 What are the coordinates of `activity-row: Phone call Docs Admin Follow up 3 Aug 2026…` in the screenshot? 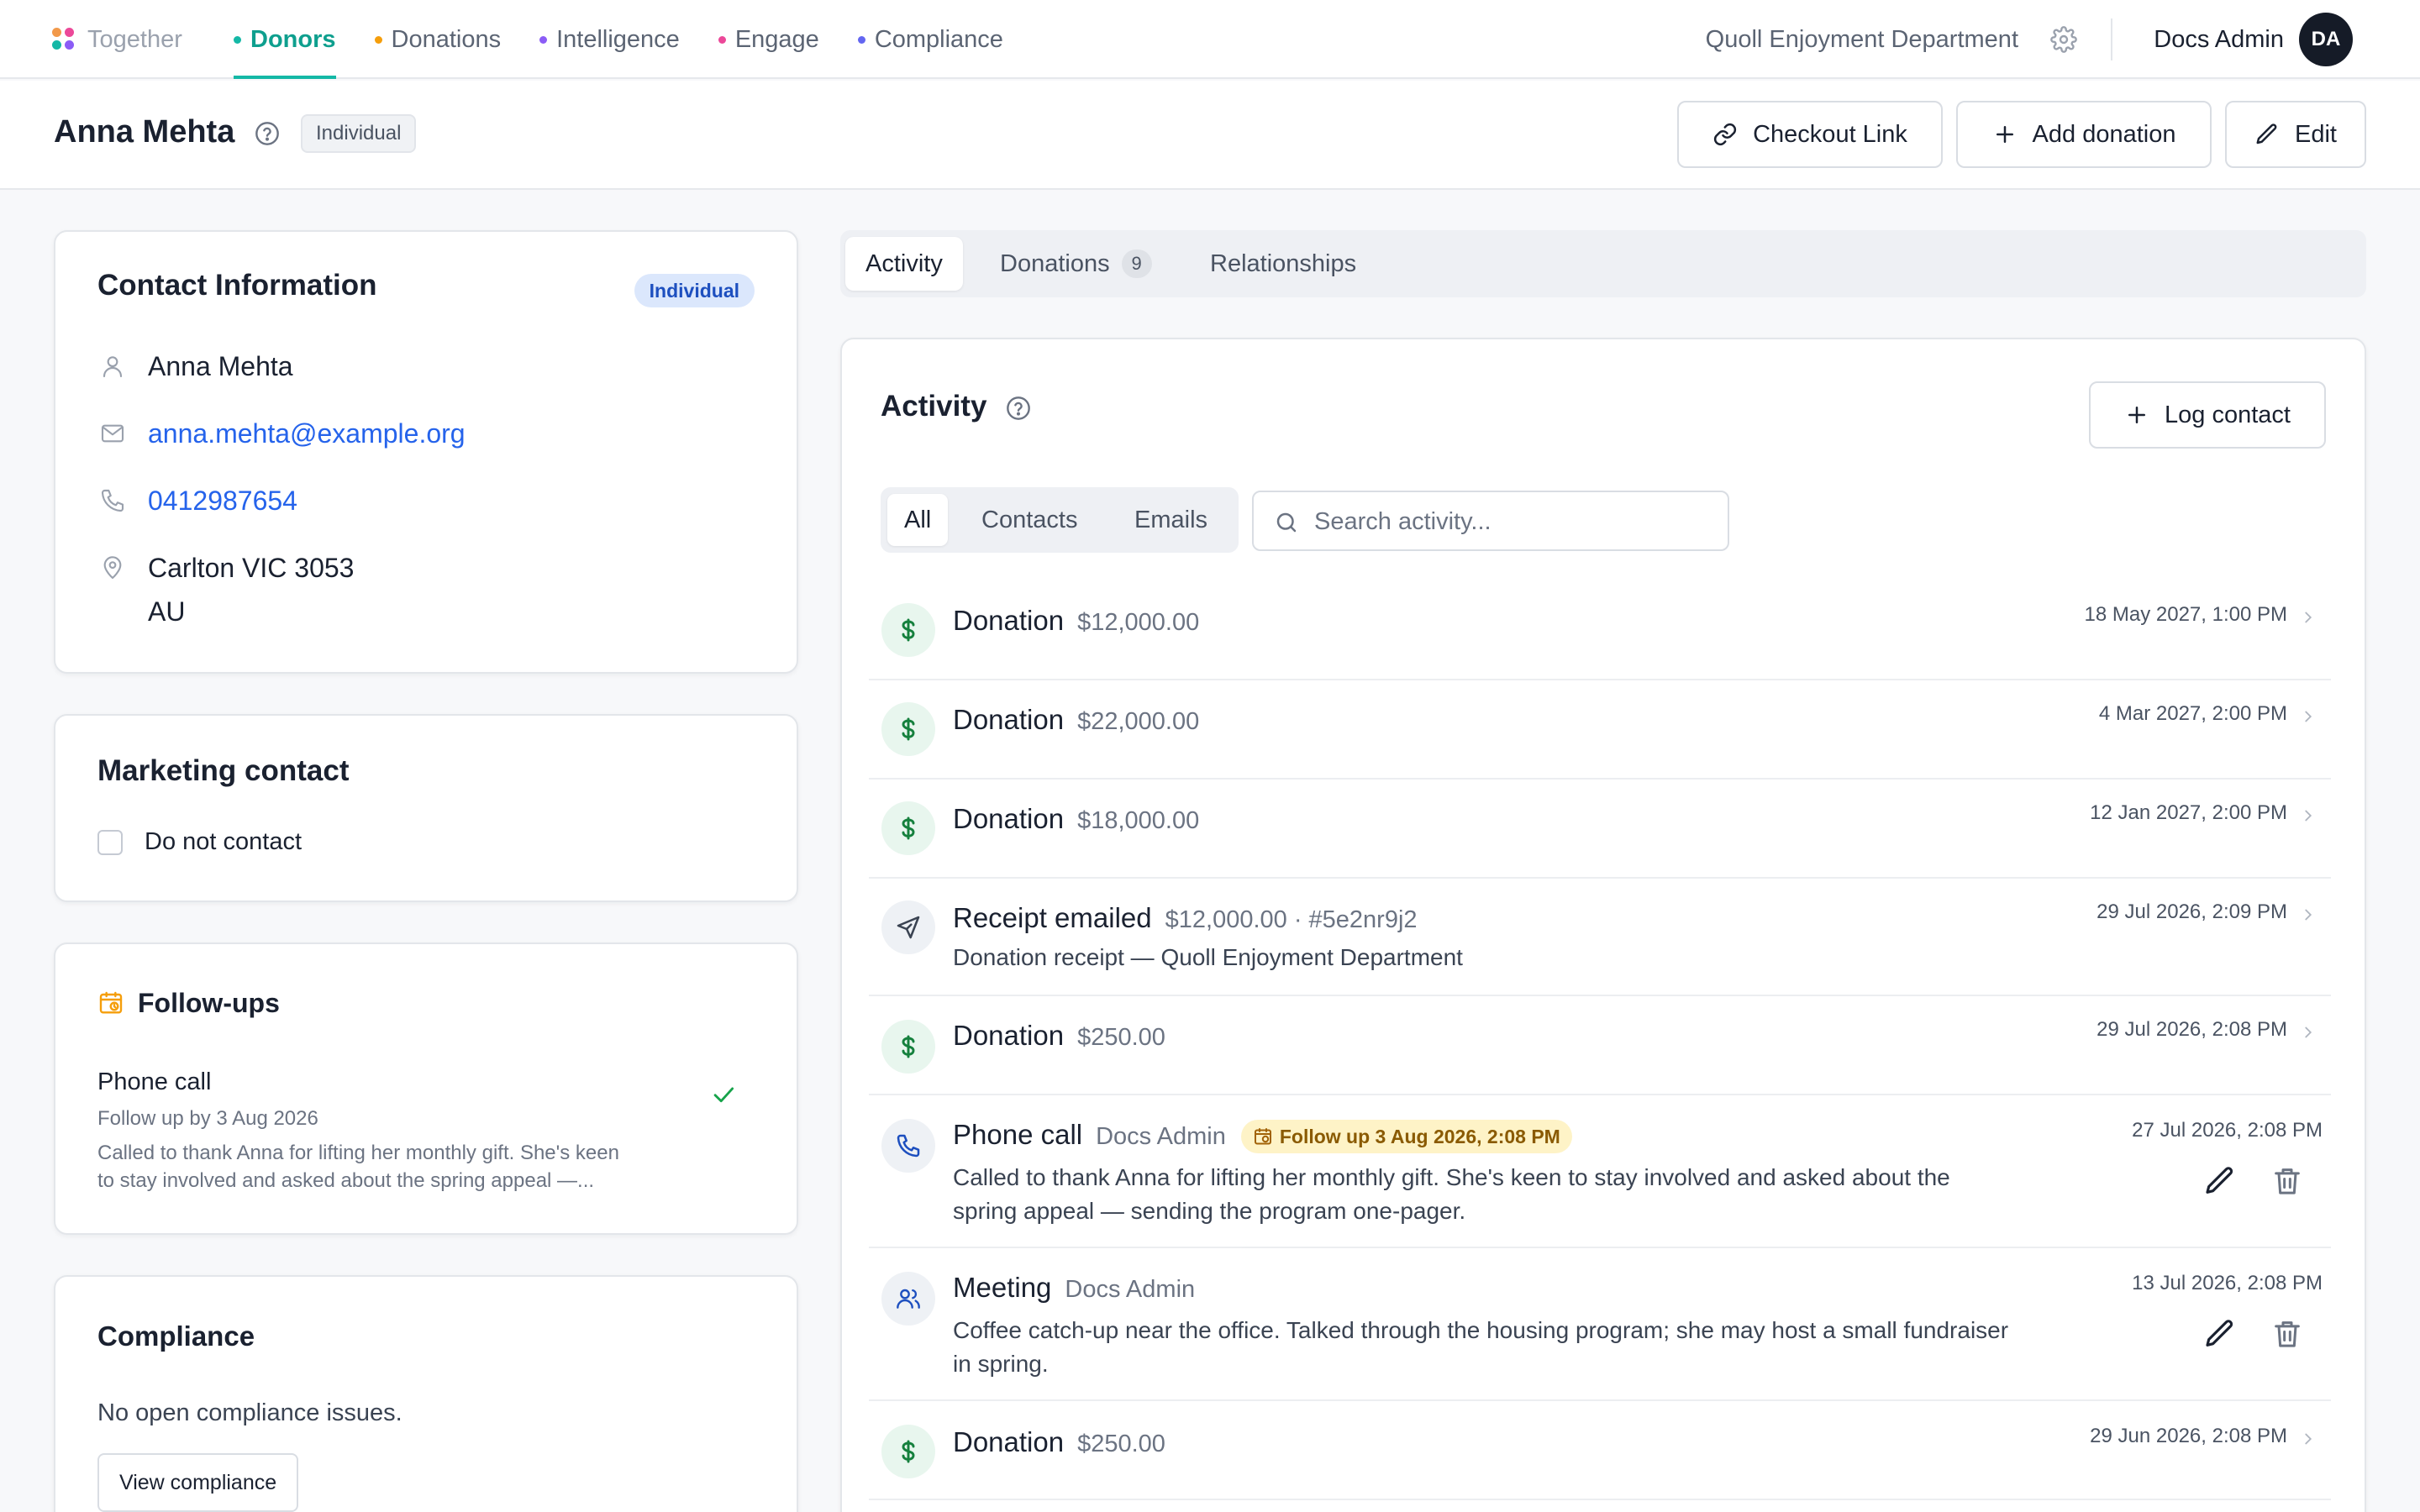 It's located at (1600, 1171).